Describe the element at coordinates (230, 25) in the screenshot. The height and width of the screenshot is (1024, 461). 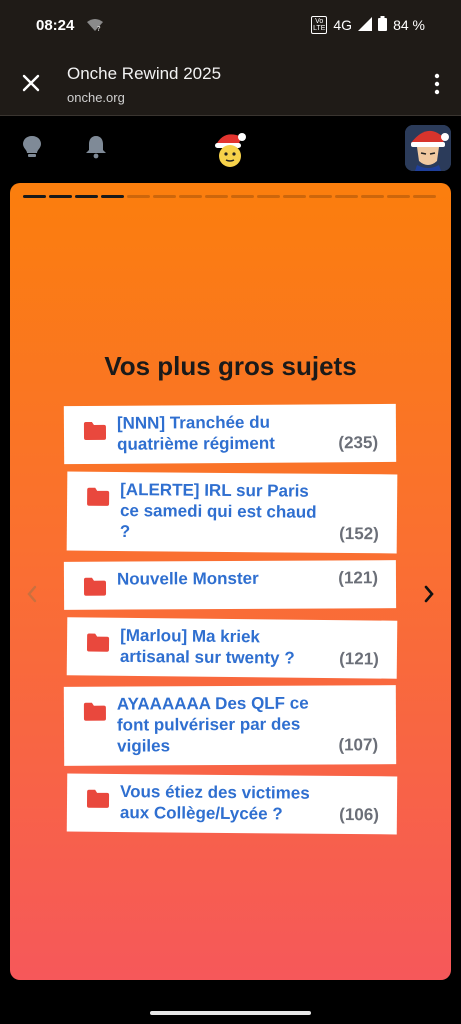
I see `status-bar: 08:24 ? Vo LTE 4G 84 %` at that location.